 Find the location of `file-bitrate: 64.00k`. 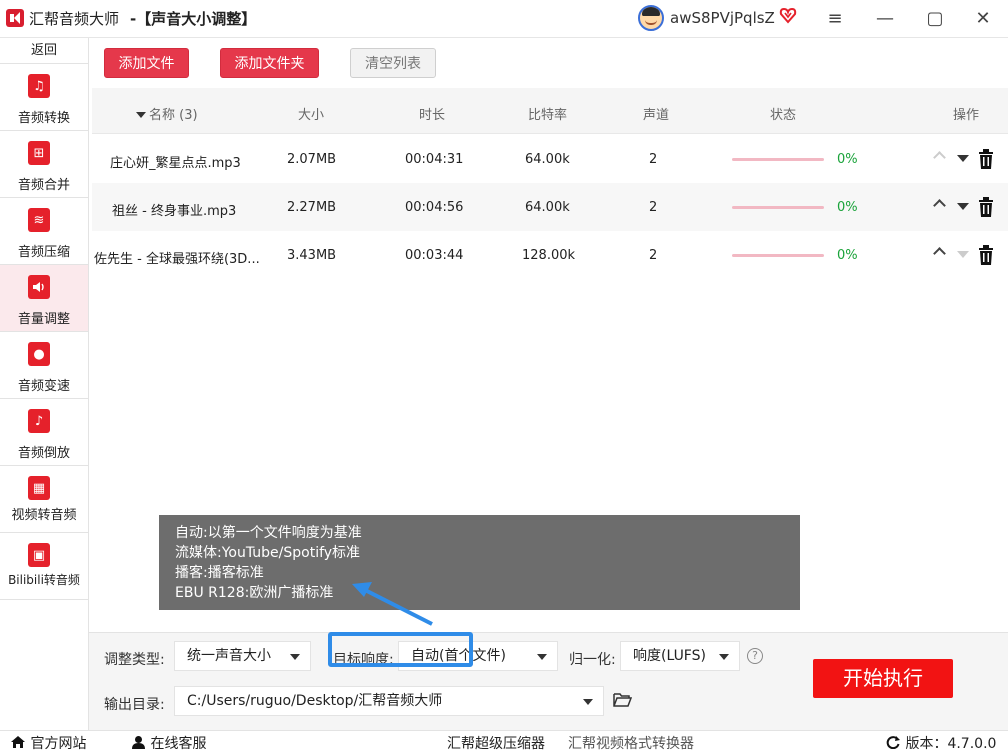

file-bitrate: 64.00k is located at coordinates (547, 159).